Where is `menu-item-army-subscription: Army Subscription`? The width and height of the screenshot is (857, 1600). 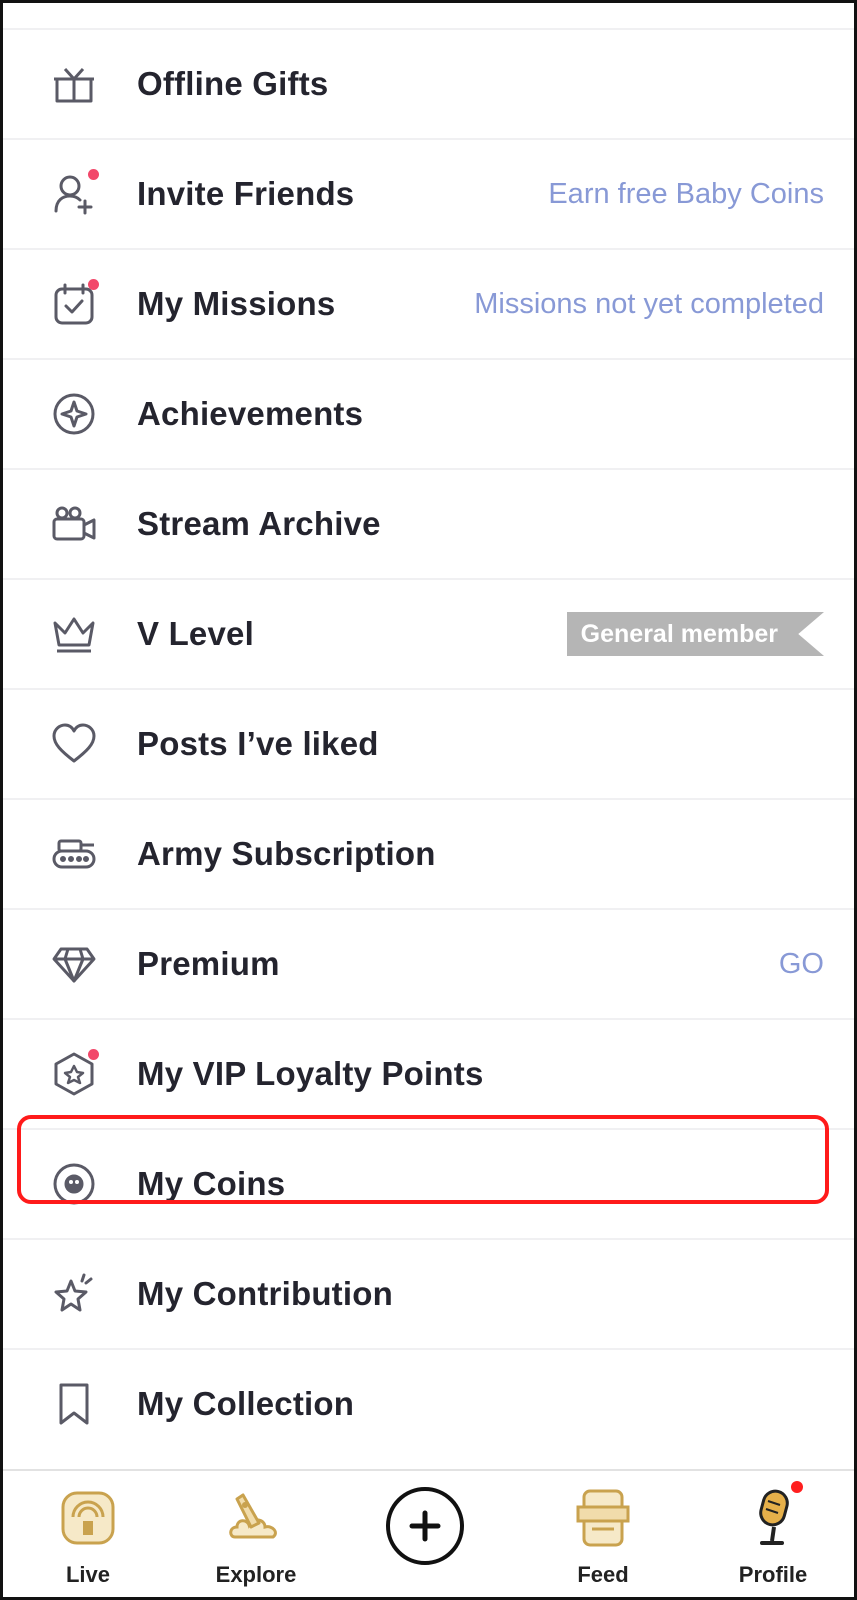
menu-item-army-subscription: Army Subscription is located at coordinates (428, 853).